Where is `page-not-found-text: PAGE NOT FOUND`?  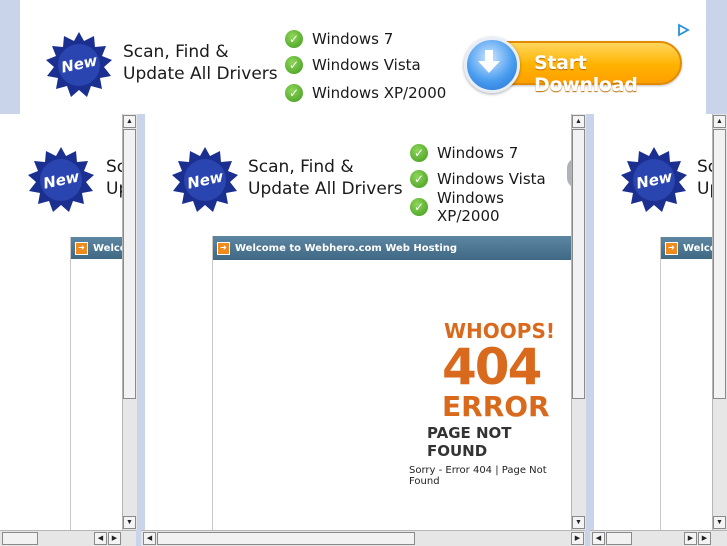 page-not-found-text: PAGE NOT FOUND is located at coordinates (469, 442).